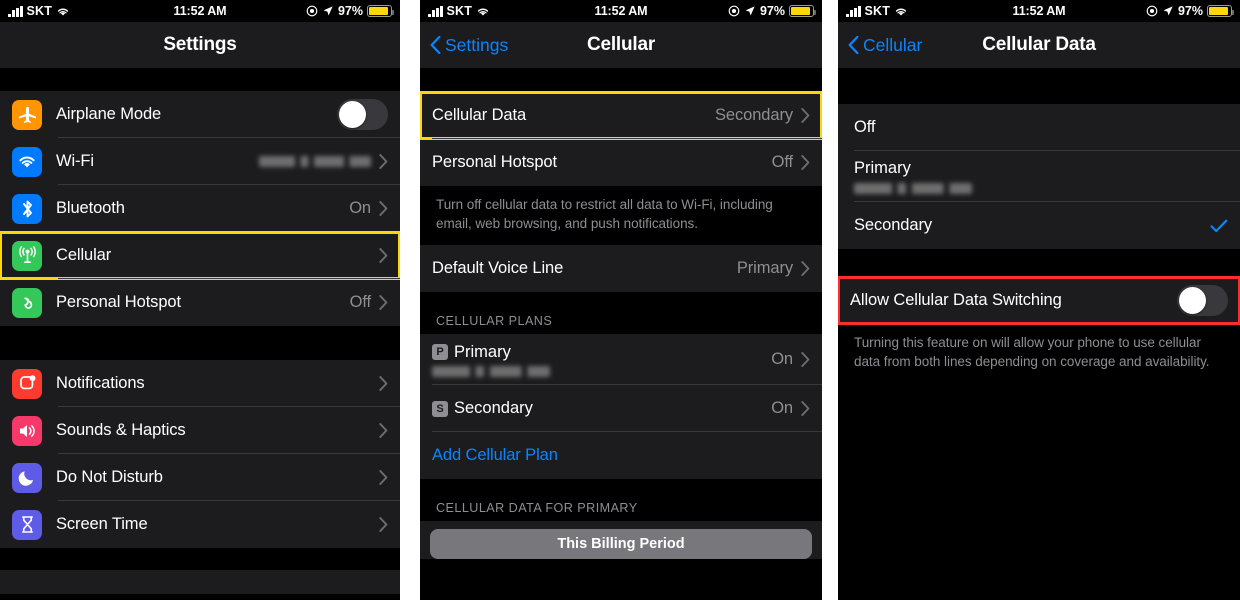  What do you see at coordinates (621, 544) in the screenshot?
I see `billing-period-segment: This Billing Period` at bounding box center [621, 544].